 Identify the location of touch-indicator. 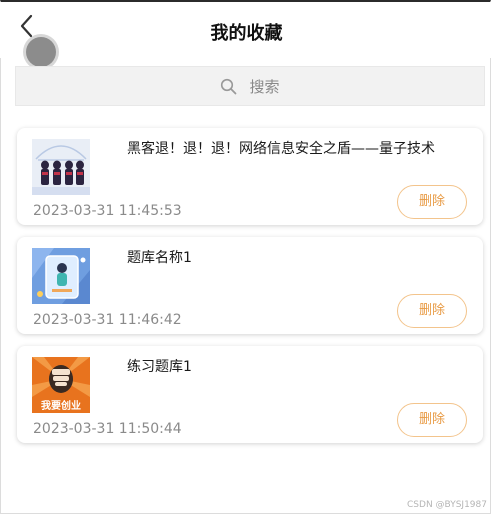
(41, 52).